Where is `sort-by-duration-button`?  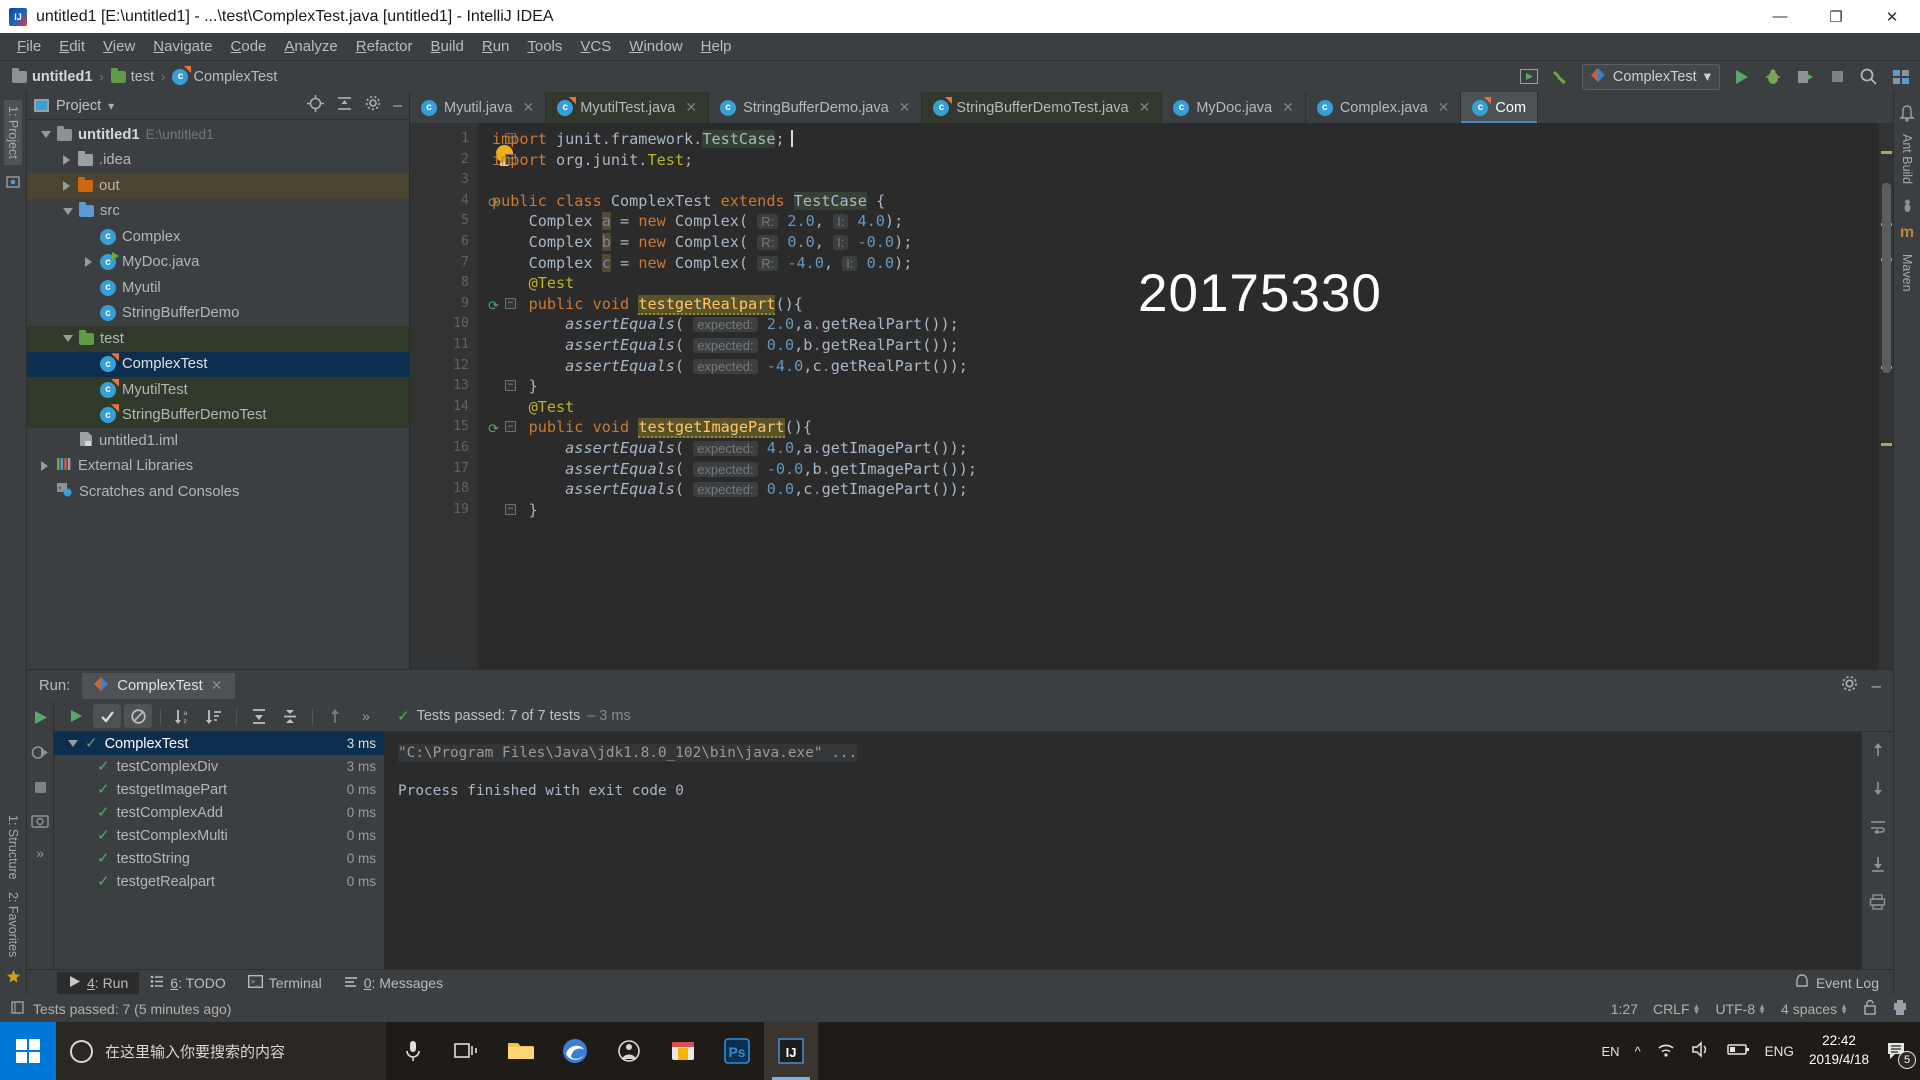
sort-by-duration-button is located at coordinates (214, 716).